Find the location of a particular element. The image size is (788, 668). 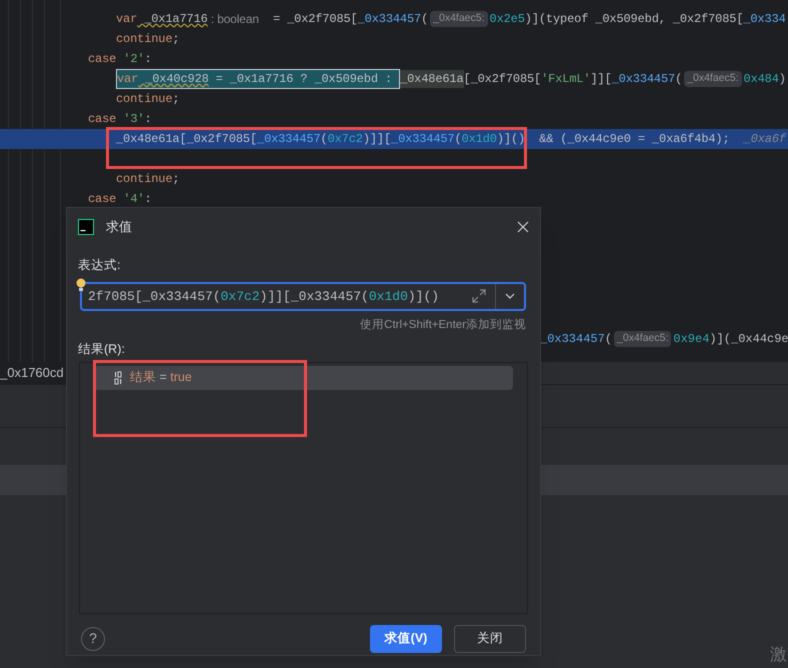

code-line: var _0x40c928 = _0x1a7716 ? _0x509ebd : _0x48e61a[_0x2f7085['FxLmL']][_0x334457( _0x4faec5: 0x484) is located at coordinates (393, 79).